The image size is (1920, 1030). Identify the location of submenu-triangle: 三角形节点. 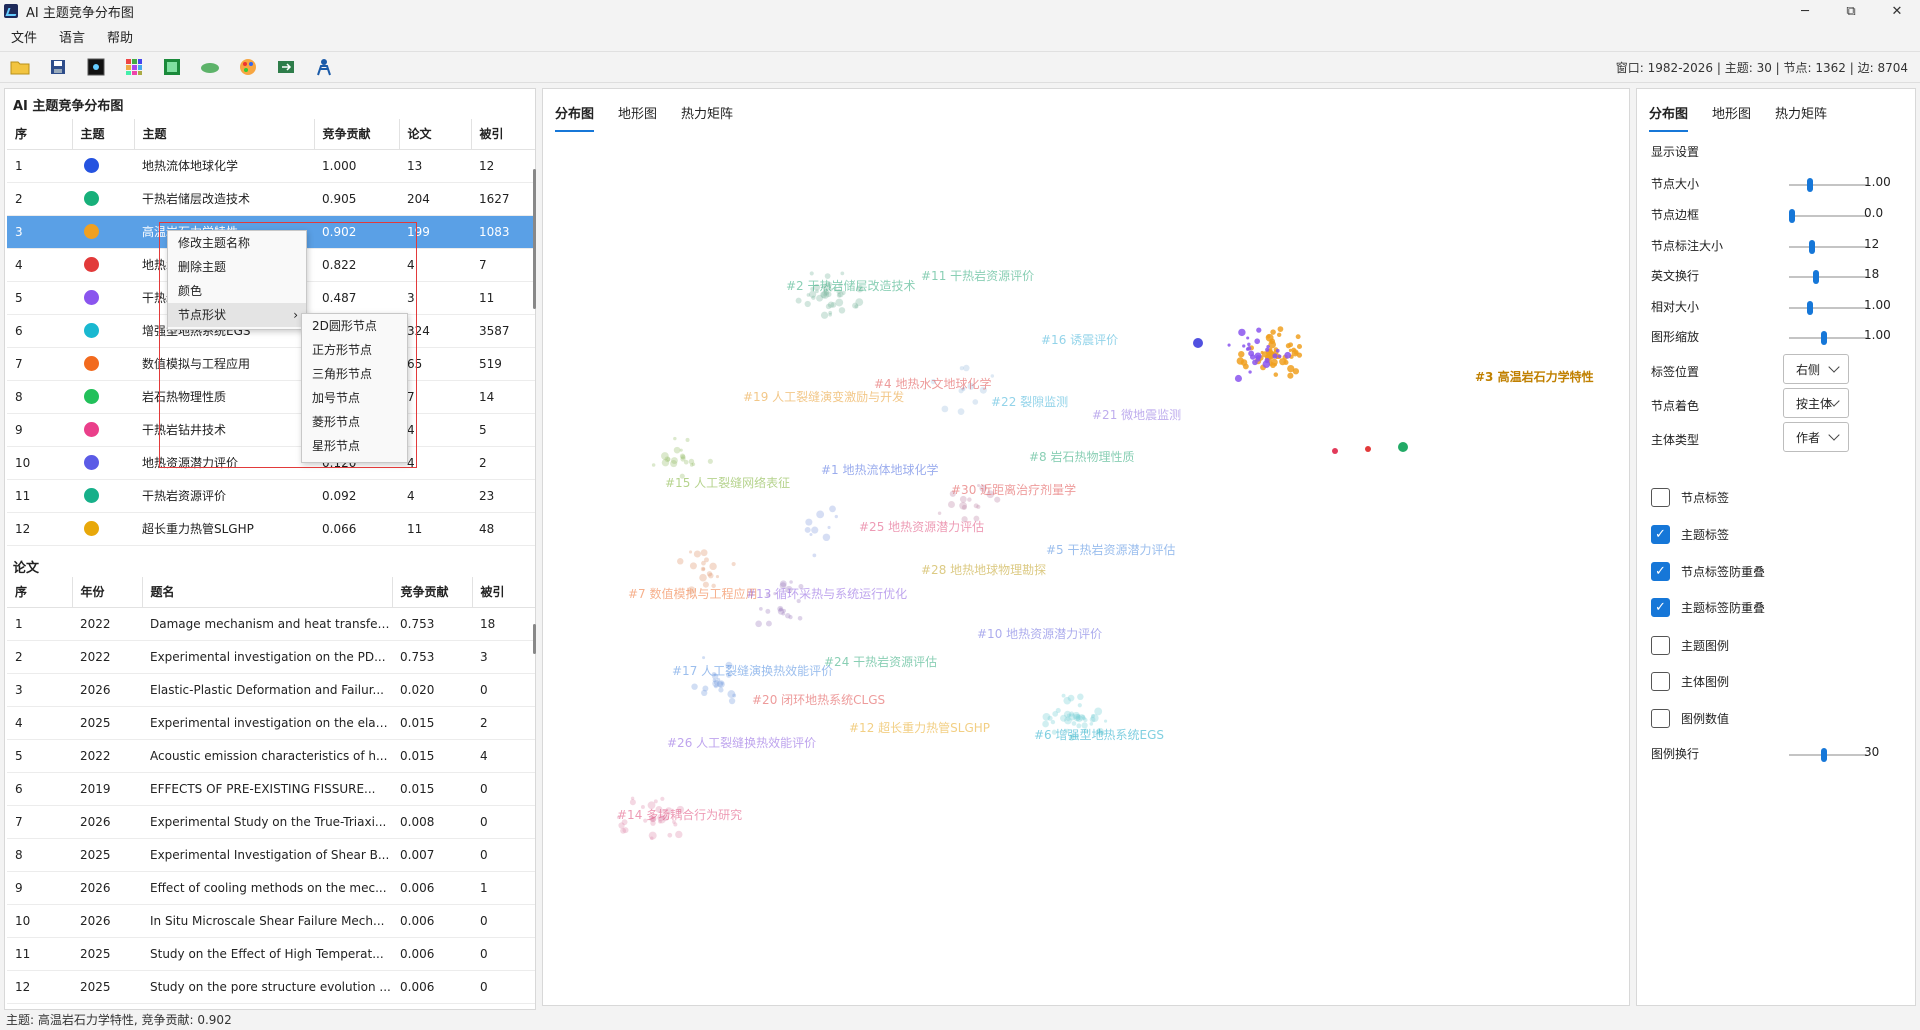
(354, 374).